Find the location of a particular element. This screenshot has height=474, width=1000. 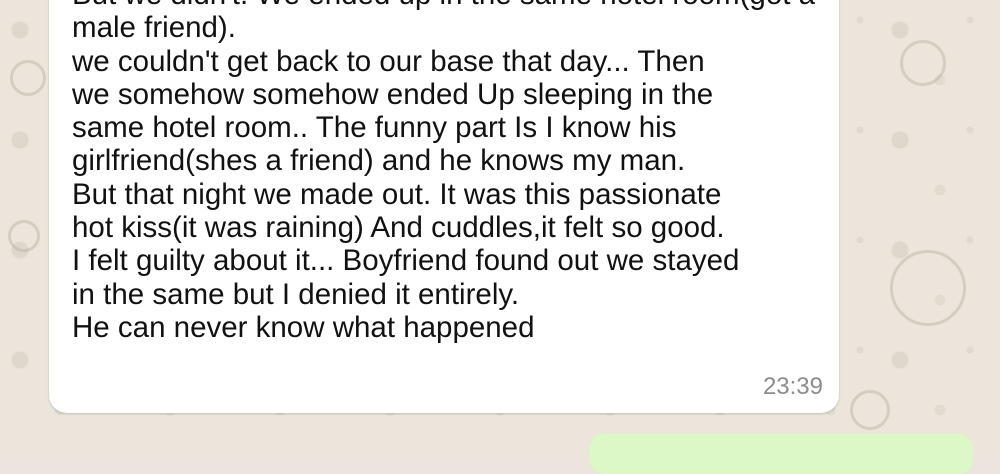

message-line: He can never know what happened is located at coordinates (303, 327).